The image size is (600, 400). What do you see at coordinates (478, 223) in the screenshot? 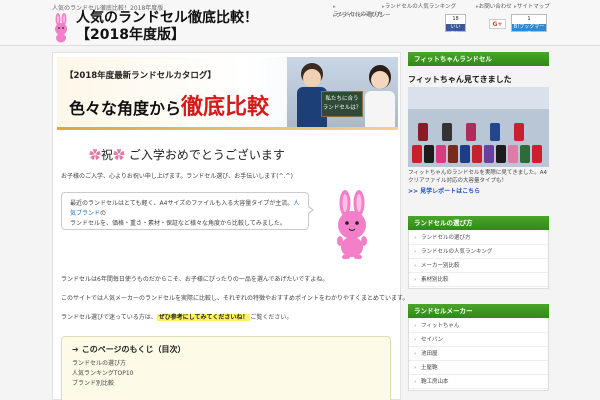
I see `widget-title: ランドセルの選び方` at bounding box center [478, 223].